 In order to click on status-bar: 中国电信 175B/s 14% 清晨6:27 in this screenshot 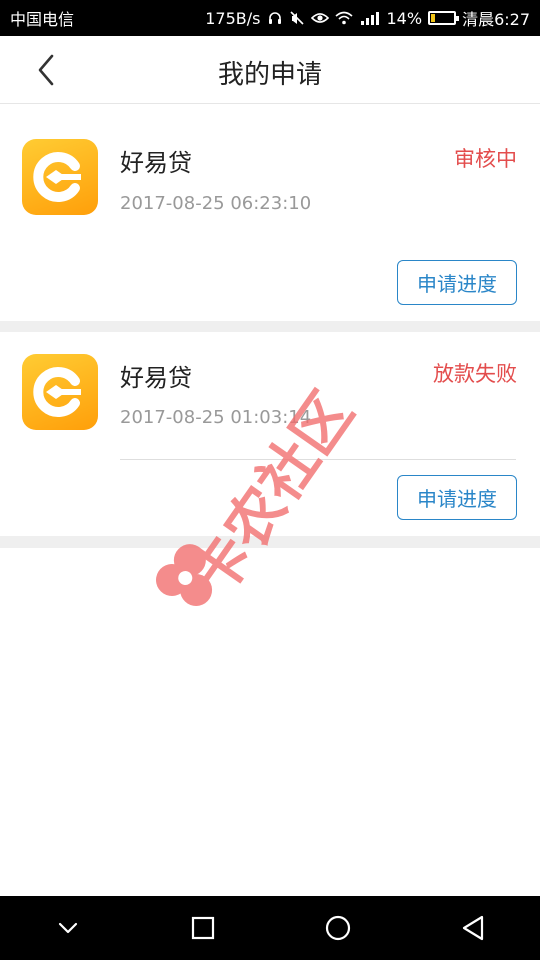, I will do `click(270, 18)`.